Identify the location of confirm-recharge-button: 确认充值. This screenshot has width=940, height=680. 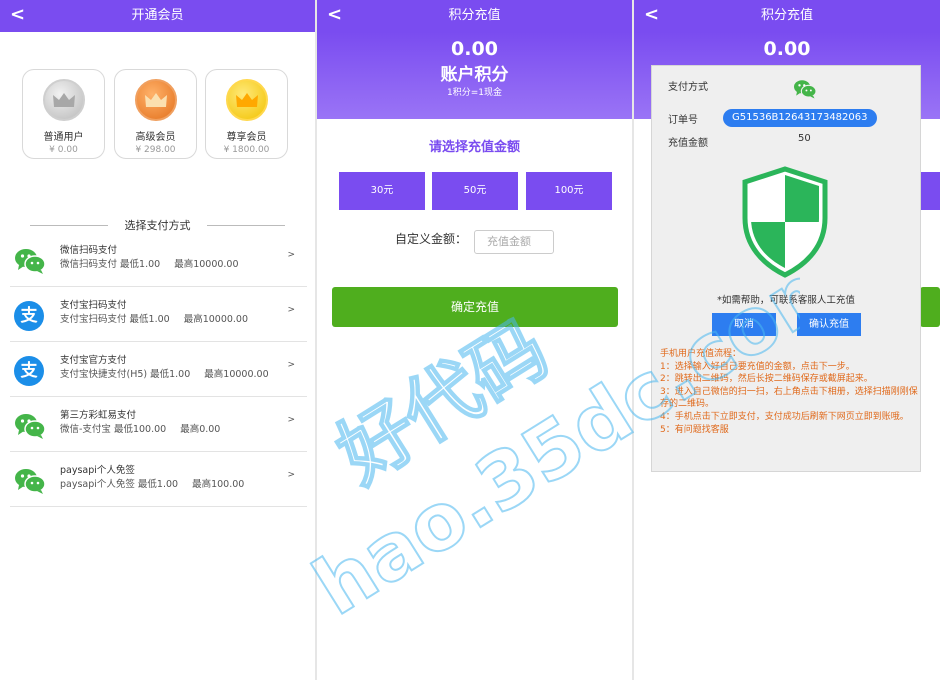
(829, 324).